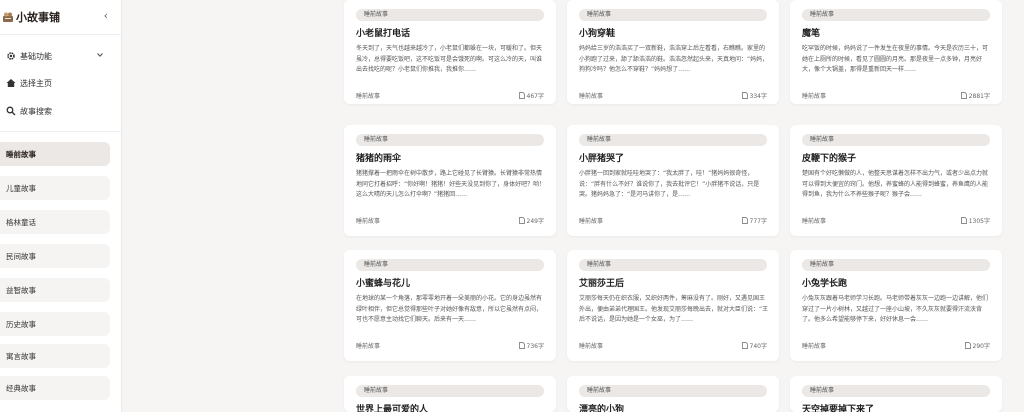 The image size is (1024, 412). Describe the element at coordinates (896, 95) in the screenshot. I see `card-footer: 睡前故事 2881字` at that location.